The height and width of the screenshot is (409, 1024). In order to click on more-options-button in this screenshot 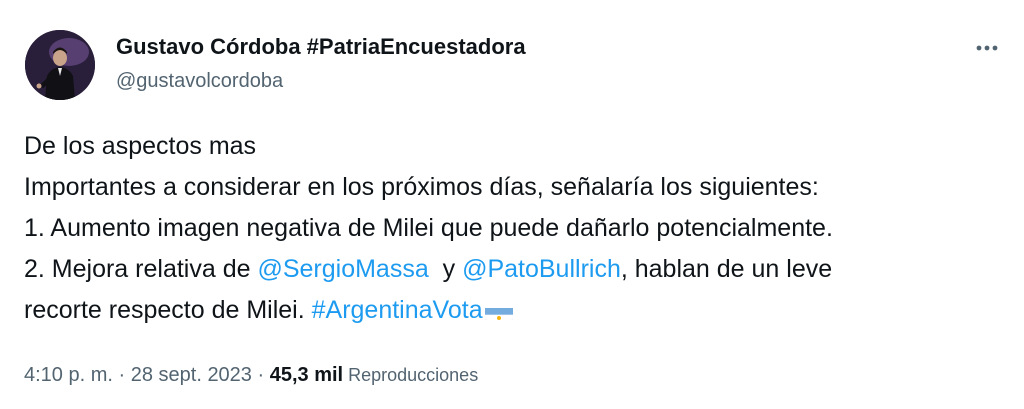, I will do `click(987, 48)`.